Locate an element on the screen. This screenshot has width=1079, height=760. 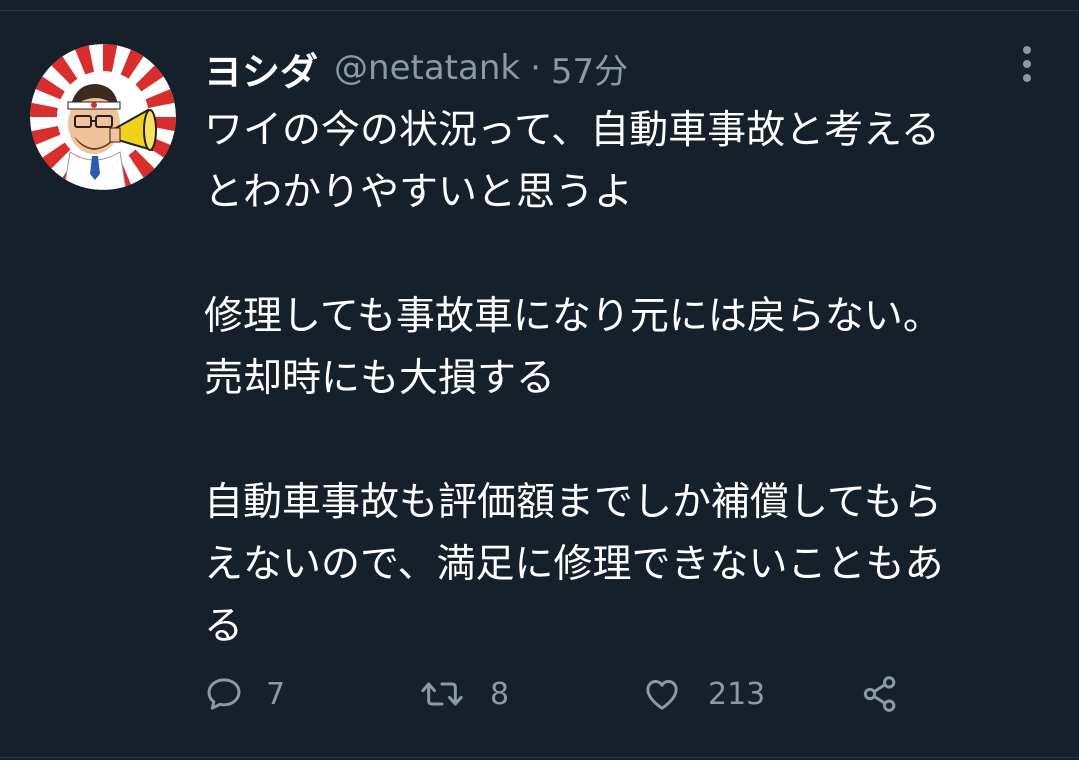
tweet-paragraph: 修理しても事故車になり元には戻らない。 売却時にも大損する is located at coordinates (573, 347).